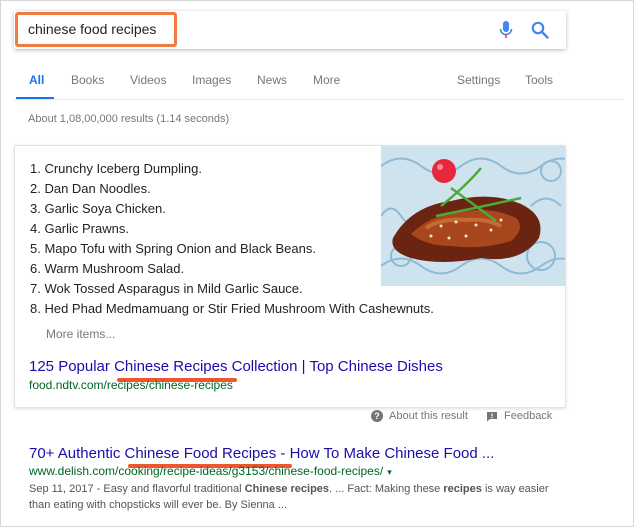  I want to click on help-icon: ?, so click(377, 416).